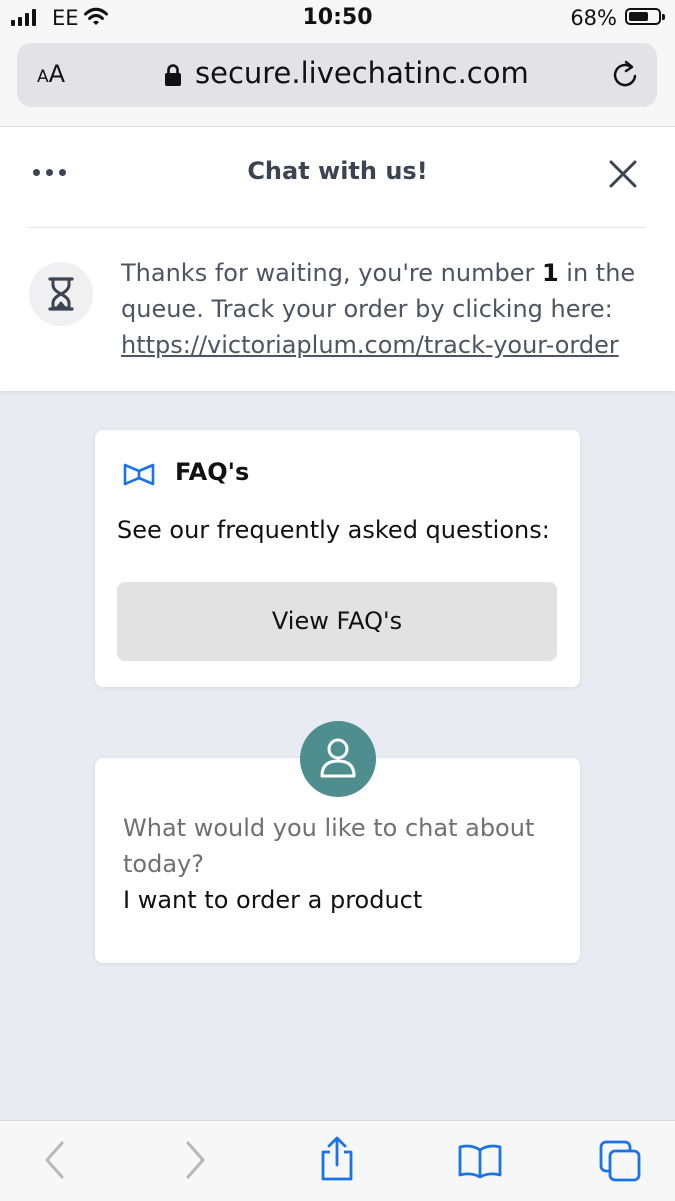 Image resolution: width=675 pixels, height=1201 pixels. I want to click on avatar, so click(338, 759).